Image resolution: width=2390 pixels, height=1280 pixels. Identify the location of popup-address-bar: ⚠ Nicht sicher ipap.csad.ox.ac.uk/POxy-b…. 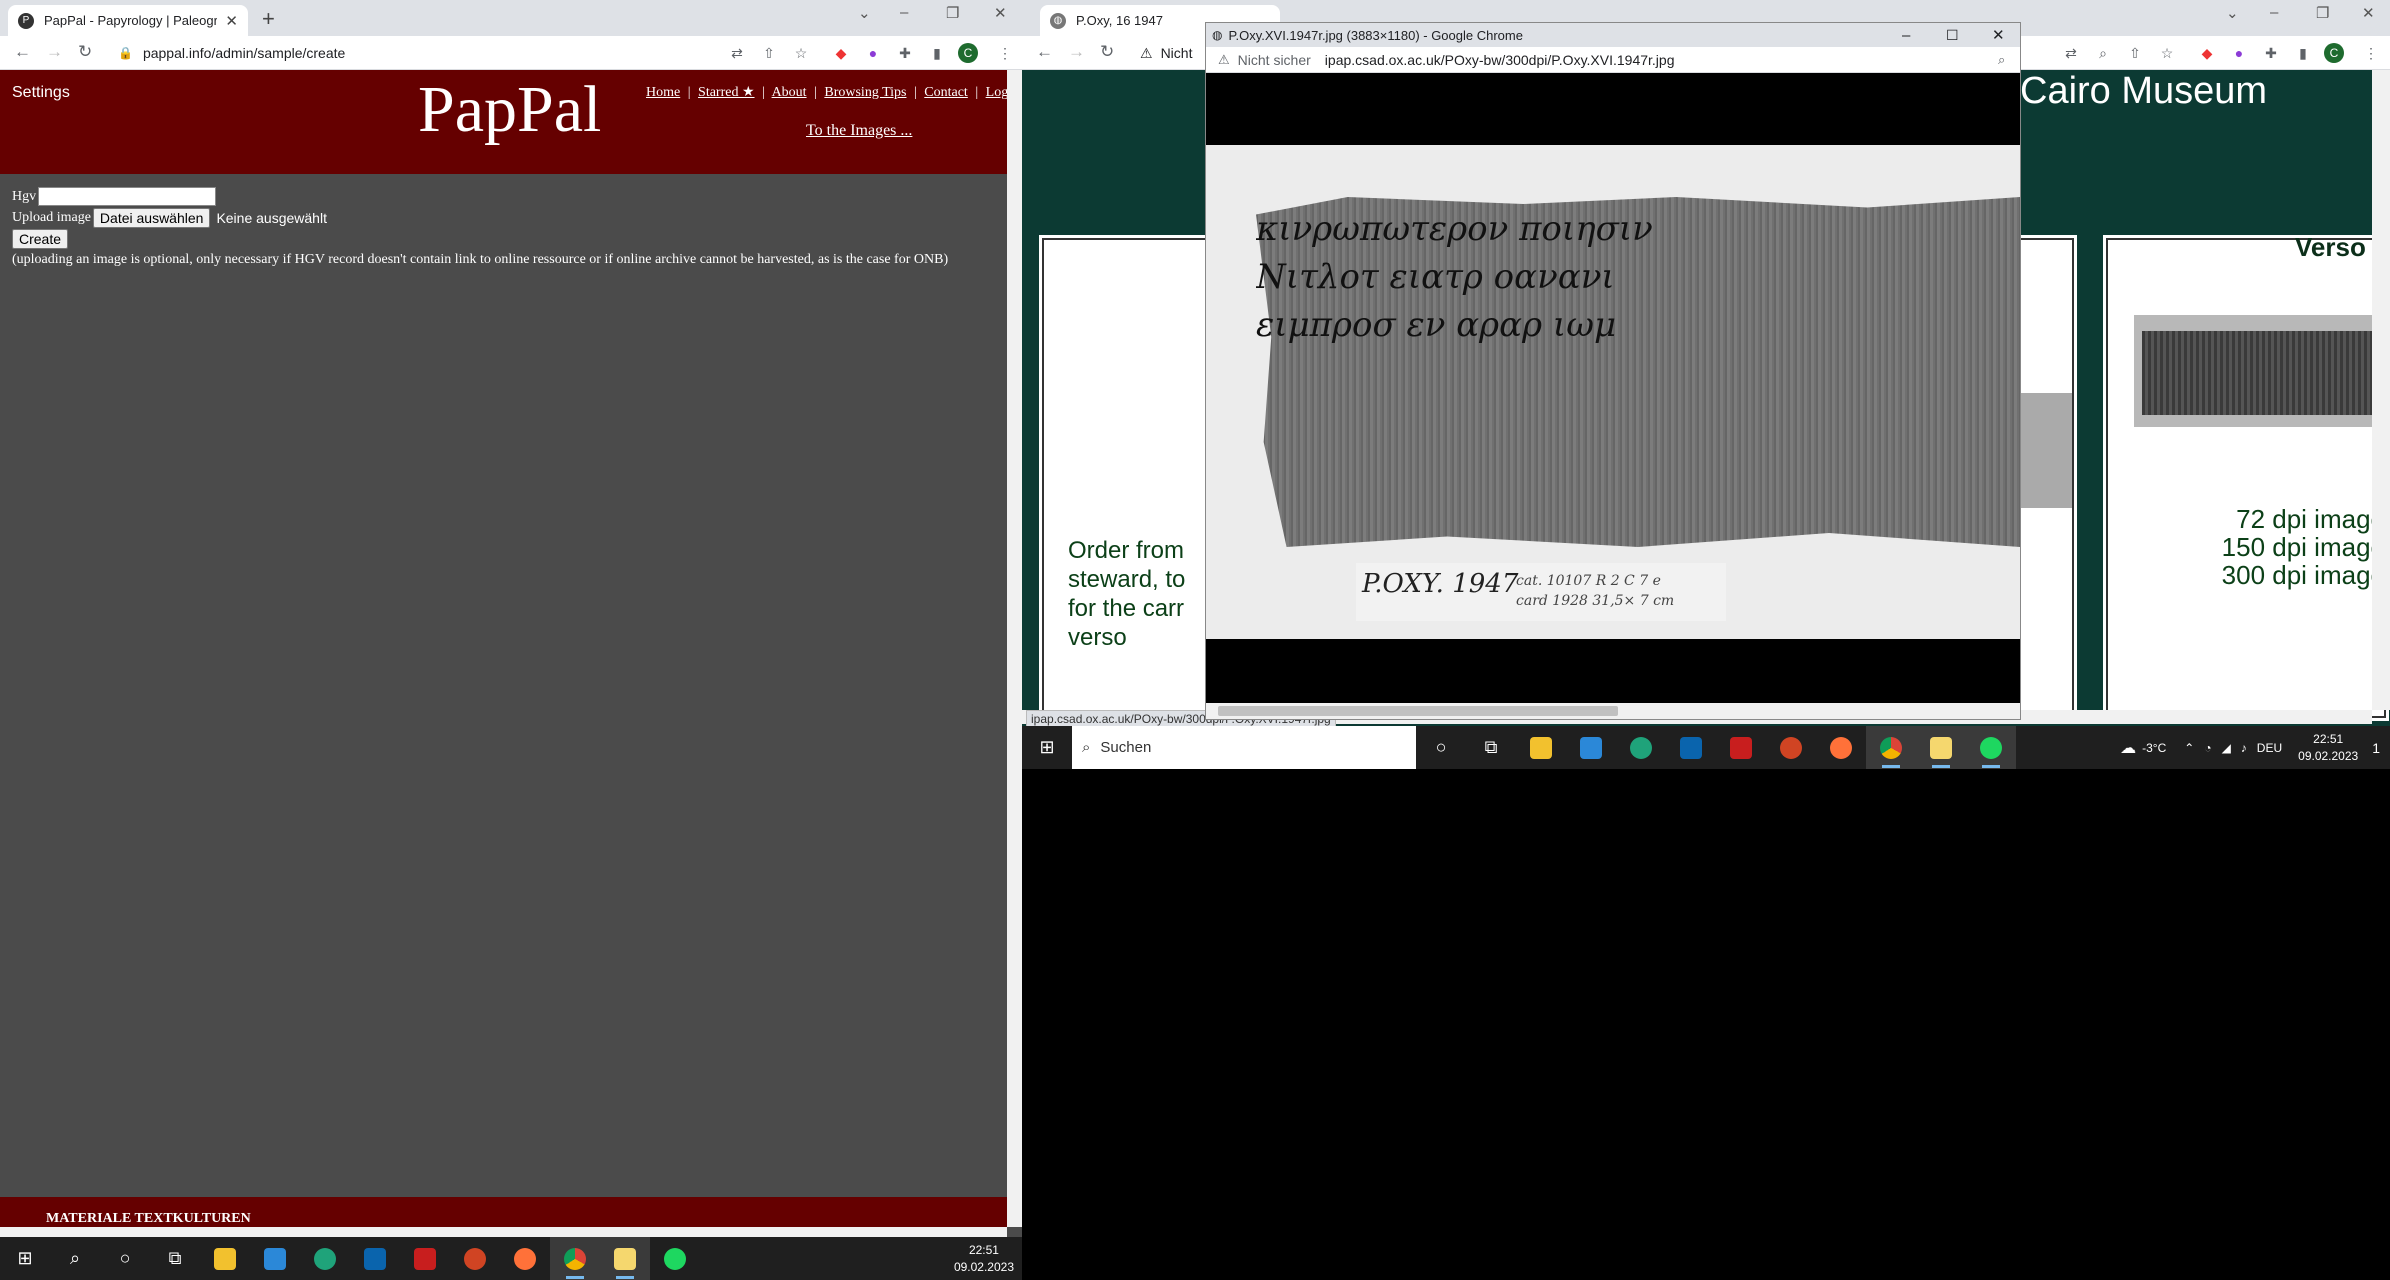
(1613, 60).